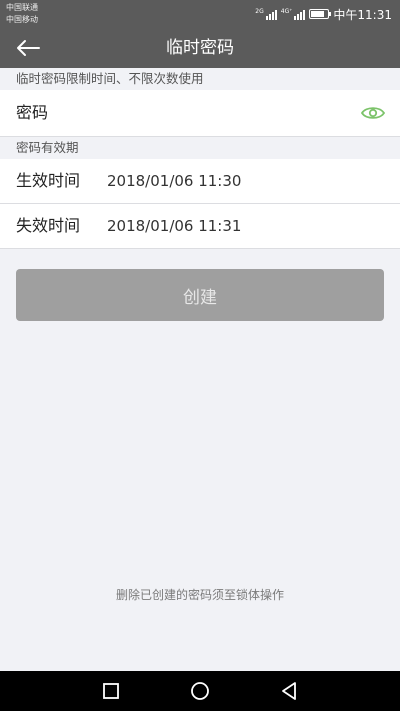 The image size is (400, 711). I want to click on end-time-row: 失效时间 2018/01/06 11:31, so click(200, 226).